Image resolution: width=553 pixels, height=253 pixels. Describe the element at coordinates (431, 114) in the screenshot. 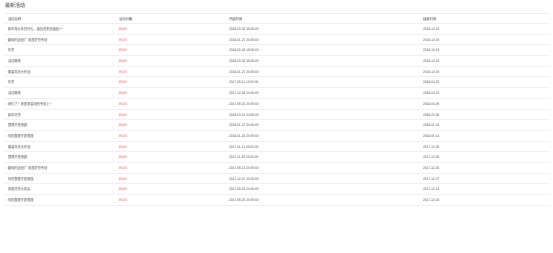

I see `activity-end-time: 2018-03-30` at that location.